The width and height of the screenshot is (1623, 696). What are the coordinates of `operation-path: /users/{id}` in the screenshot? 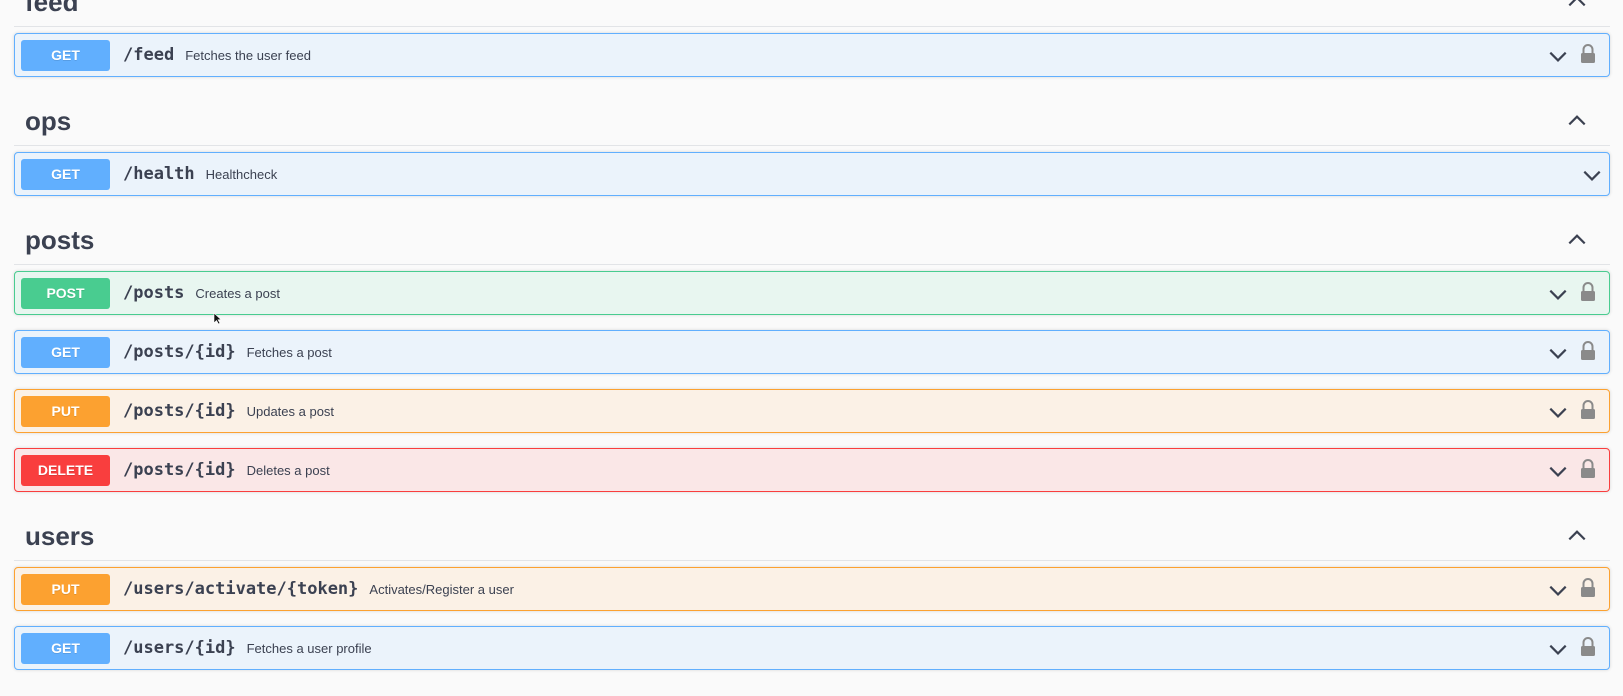 It's located at (179, 648).